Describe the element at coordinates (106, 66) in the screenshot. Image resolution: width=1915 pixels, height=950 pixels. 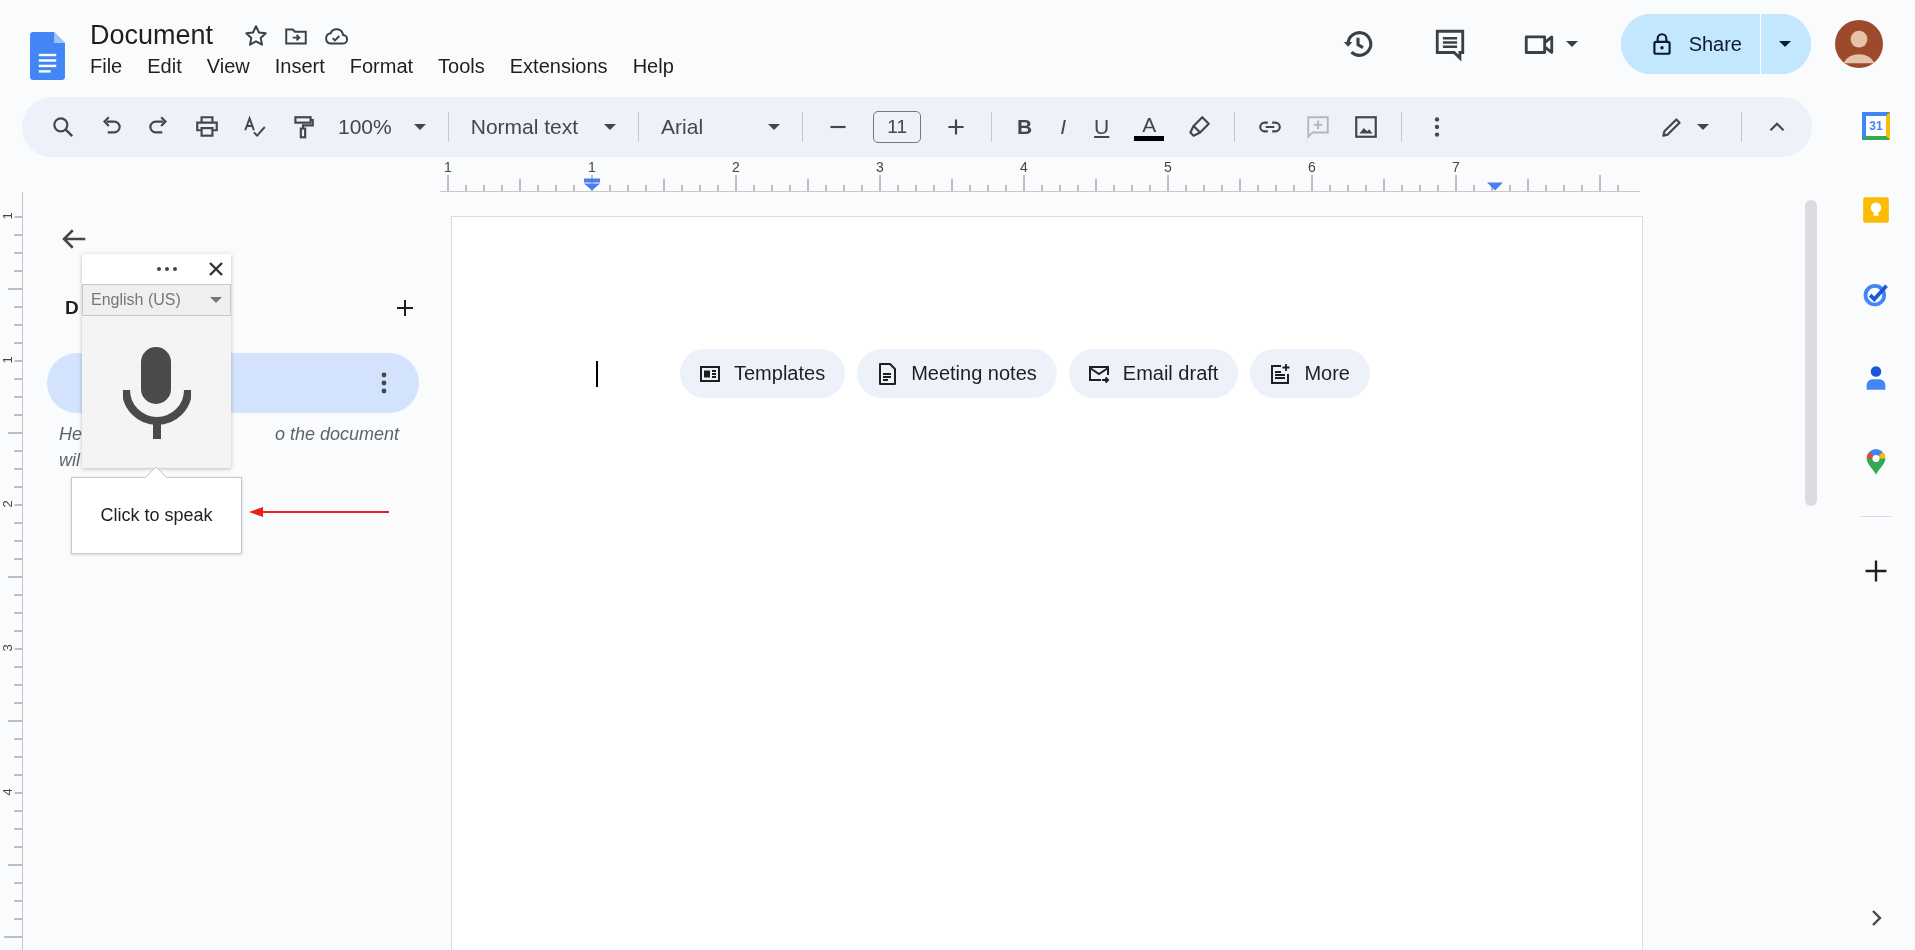
I see `menu-item: File` at that location.